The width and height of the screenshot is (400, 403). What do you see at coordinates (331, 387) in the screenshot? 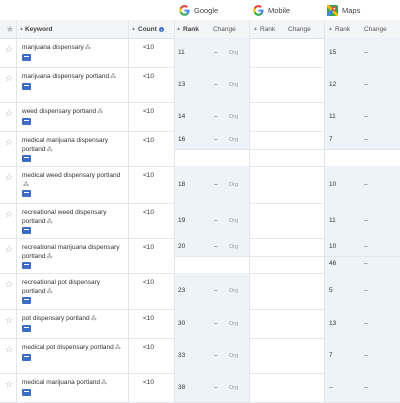
I see `maps-rank-value: –` at bounding box center [331, 387].